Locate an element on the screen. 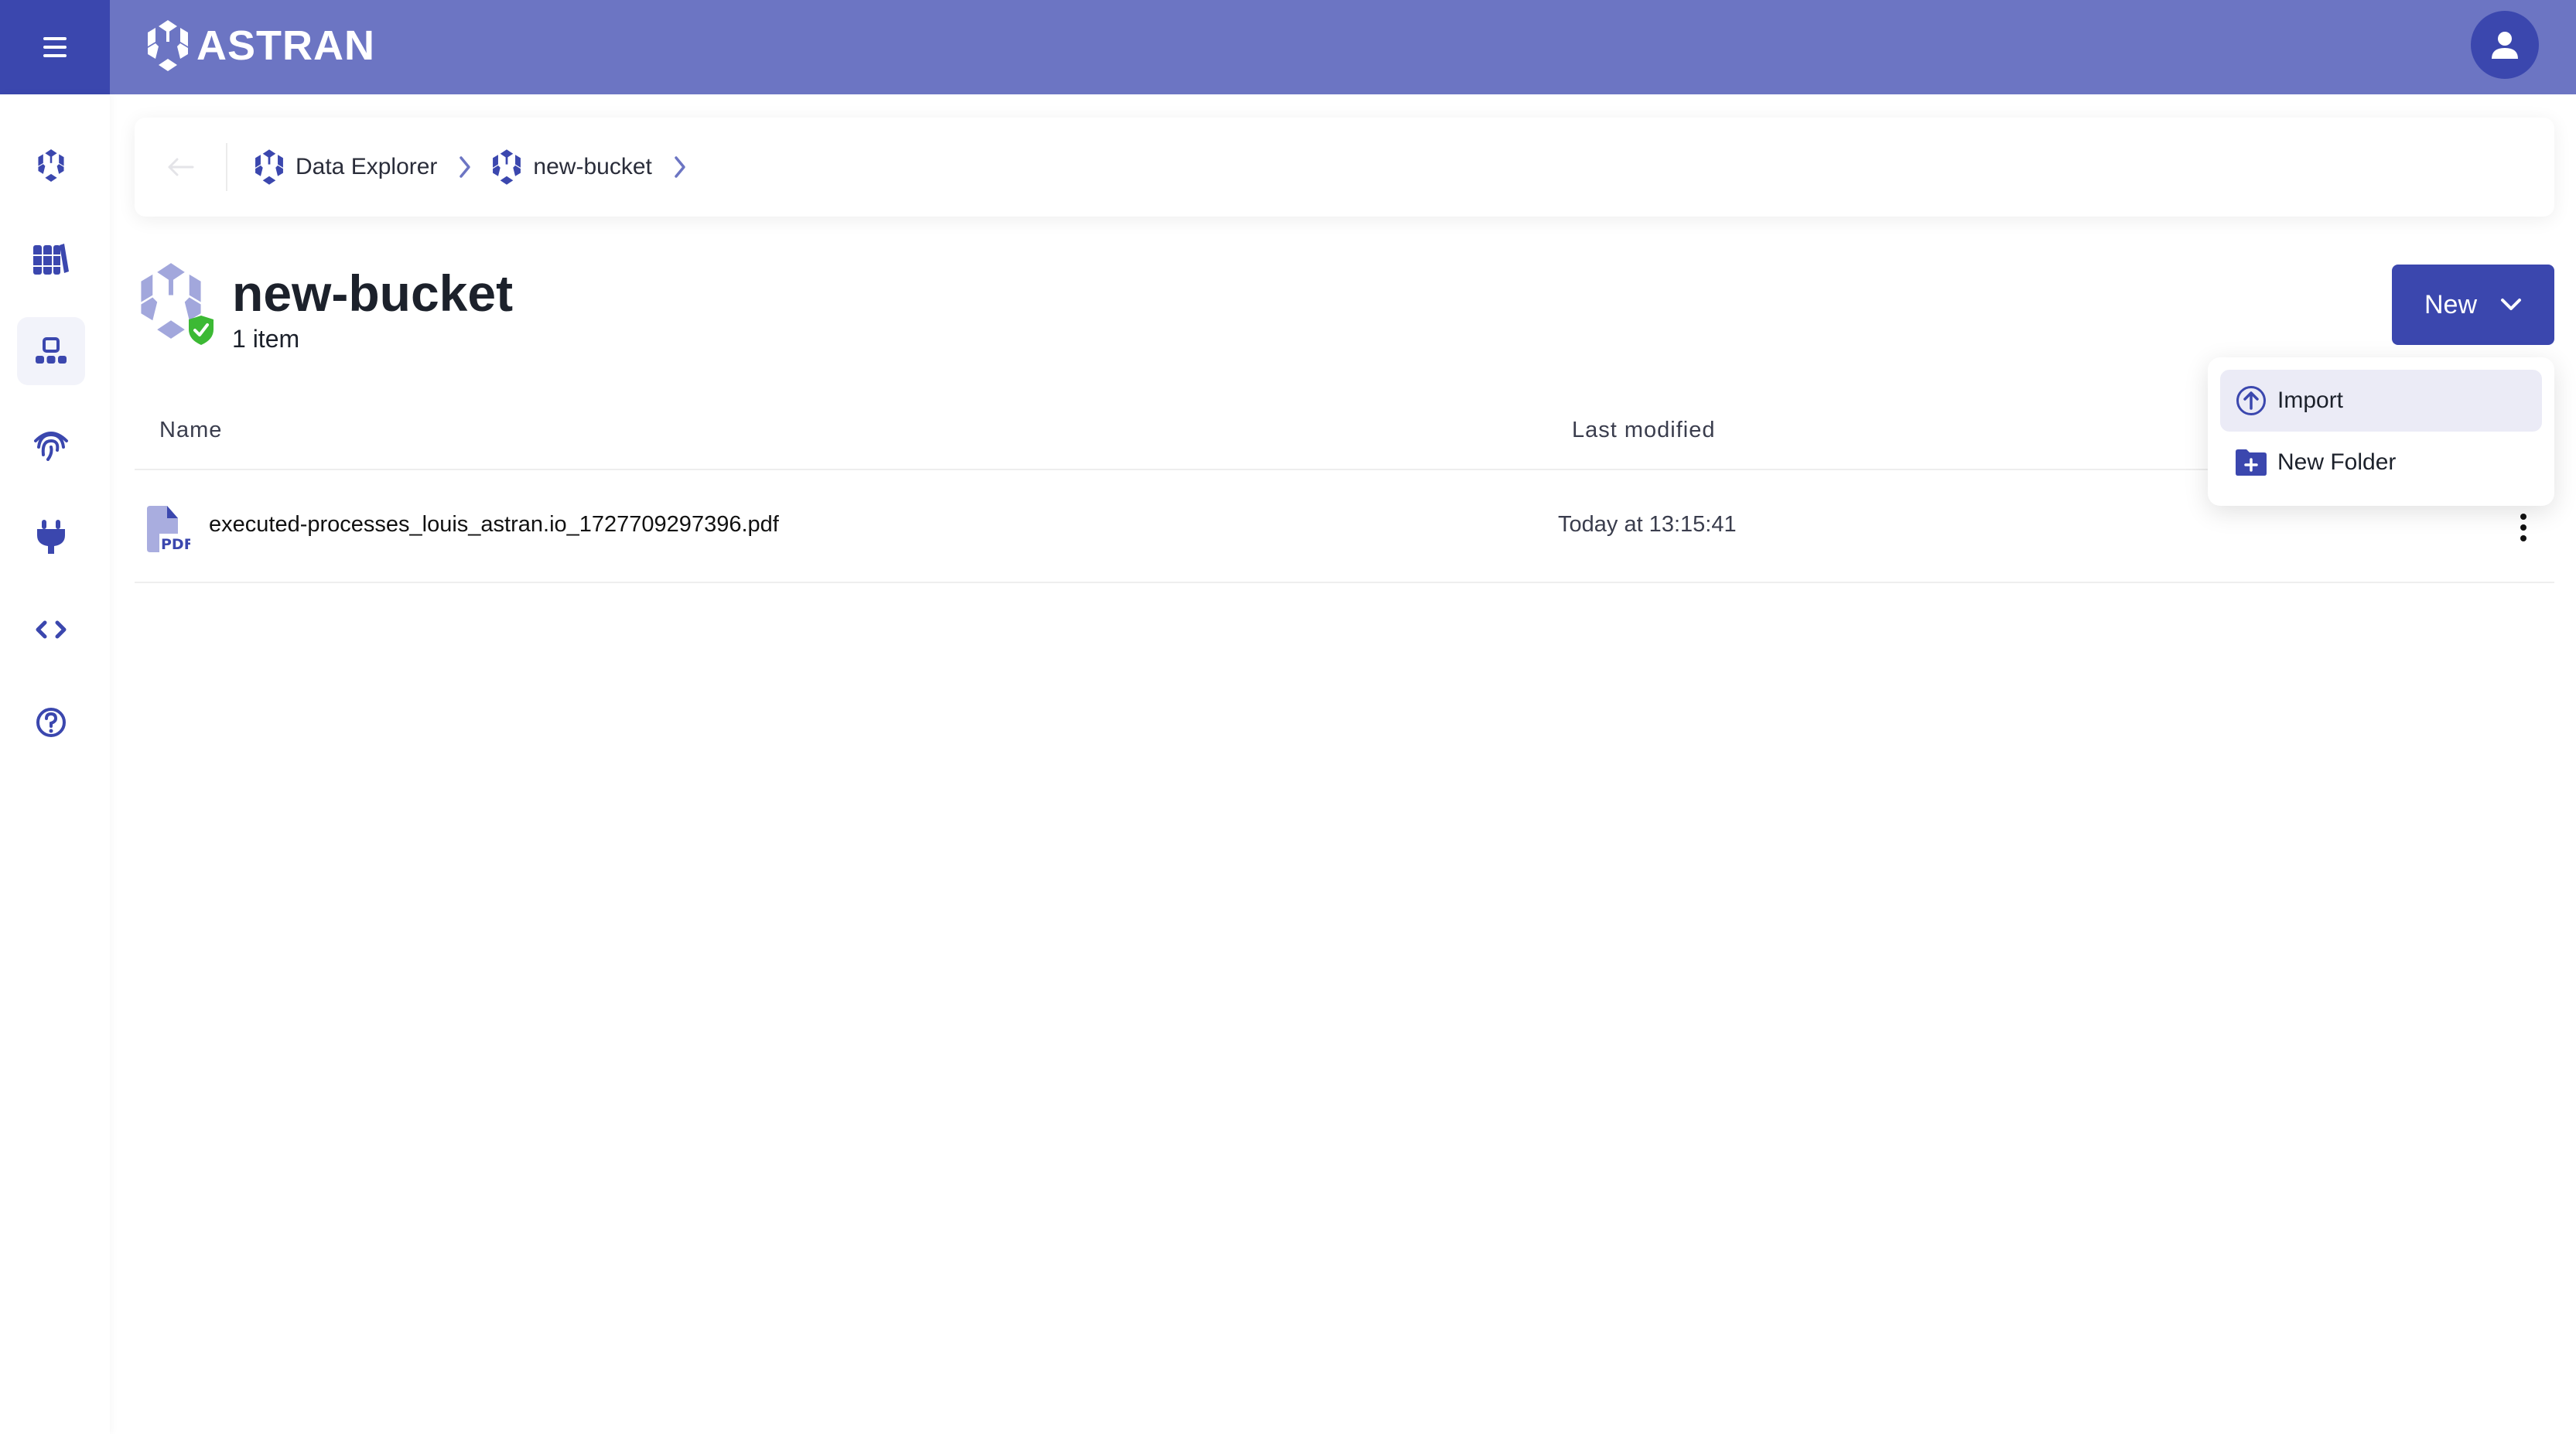 Image resolution: width=2576 pixels, height=1434 pixels. sidebar-item-help is located at coordinates (51, 722).